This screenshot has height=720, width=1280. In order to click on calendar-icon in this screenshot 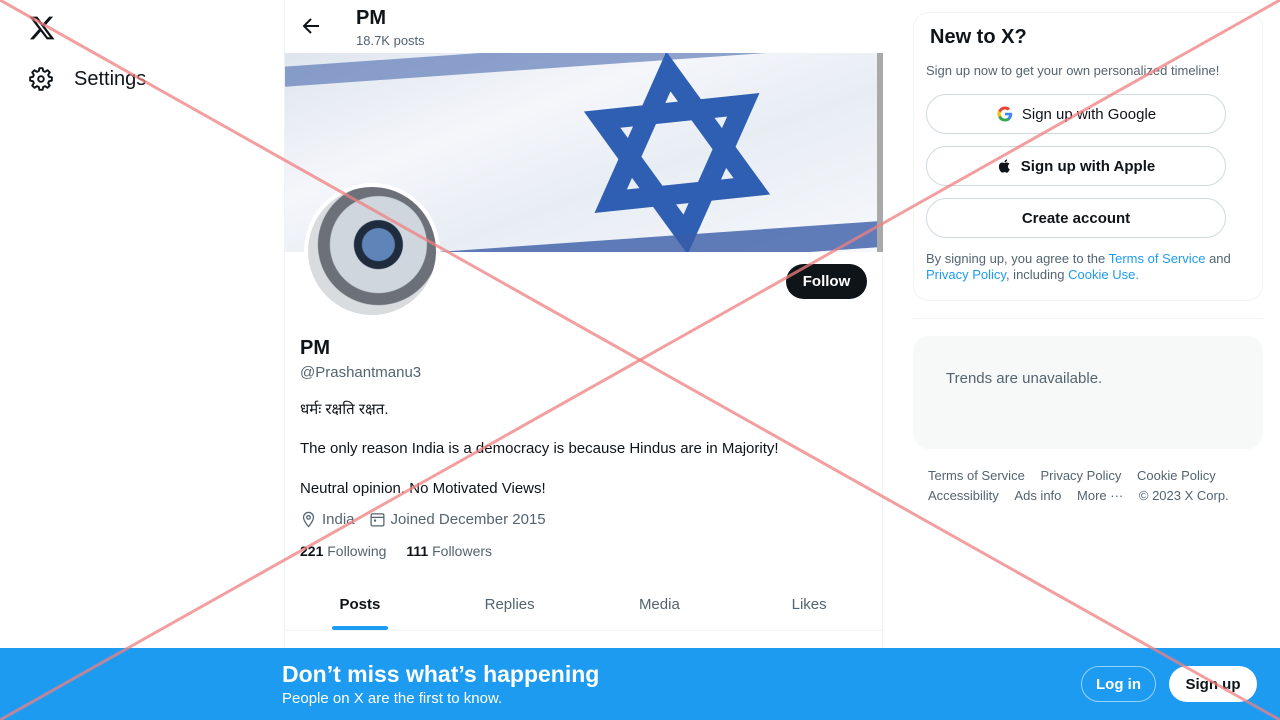, I will do `click(377, 520)`.